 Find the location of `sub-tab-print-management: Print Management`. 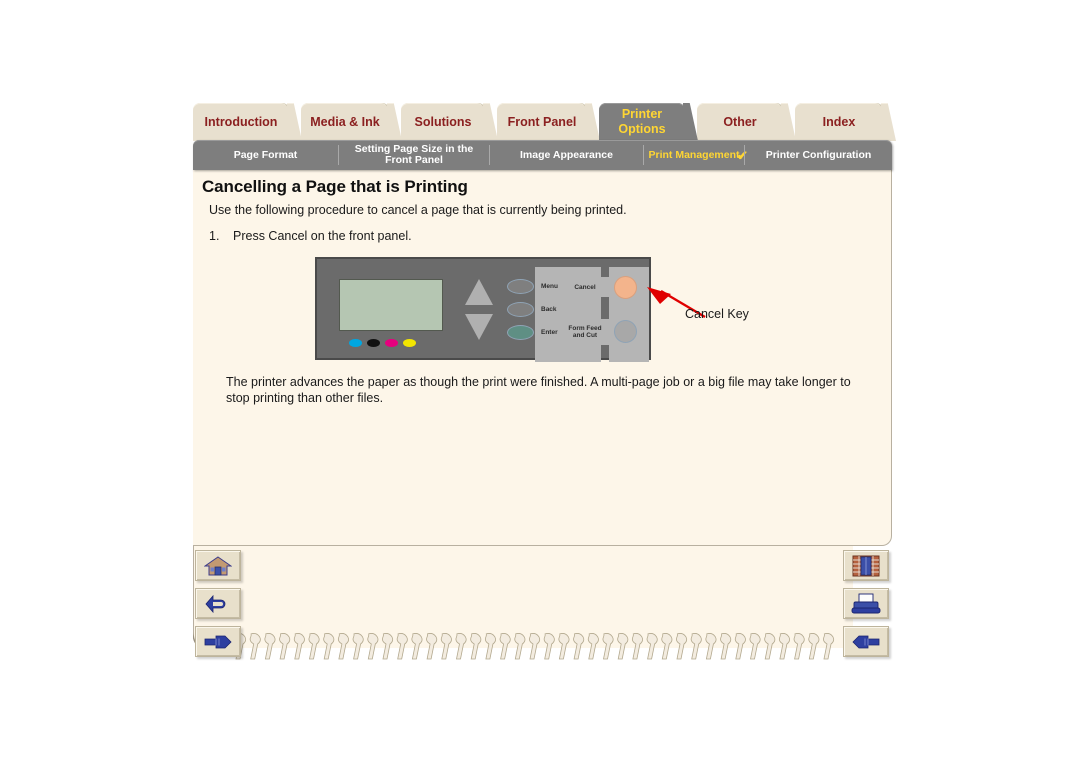

sub-tab-print-management: Print Management is located at coordinates (694, 155).